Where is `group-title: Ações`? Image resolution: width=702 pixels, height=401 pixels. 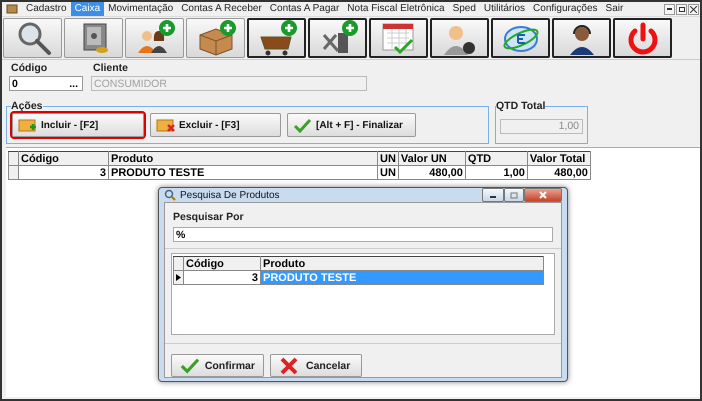 group-title: Ações is located at coordinates (27, 106).